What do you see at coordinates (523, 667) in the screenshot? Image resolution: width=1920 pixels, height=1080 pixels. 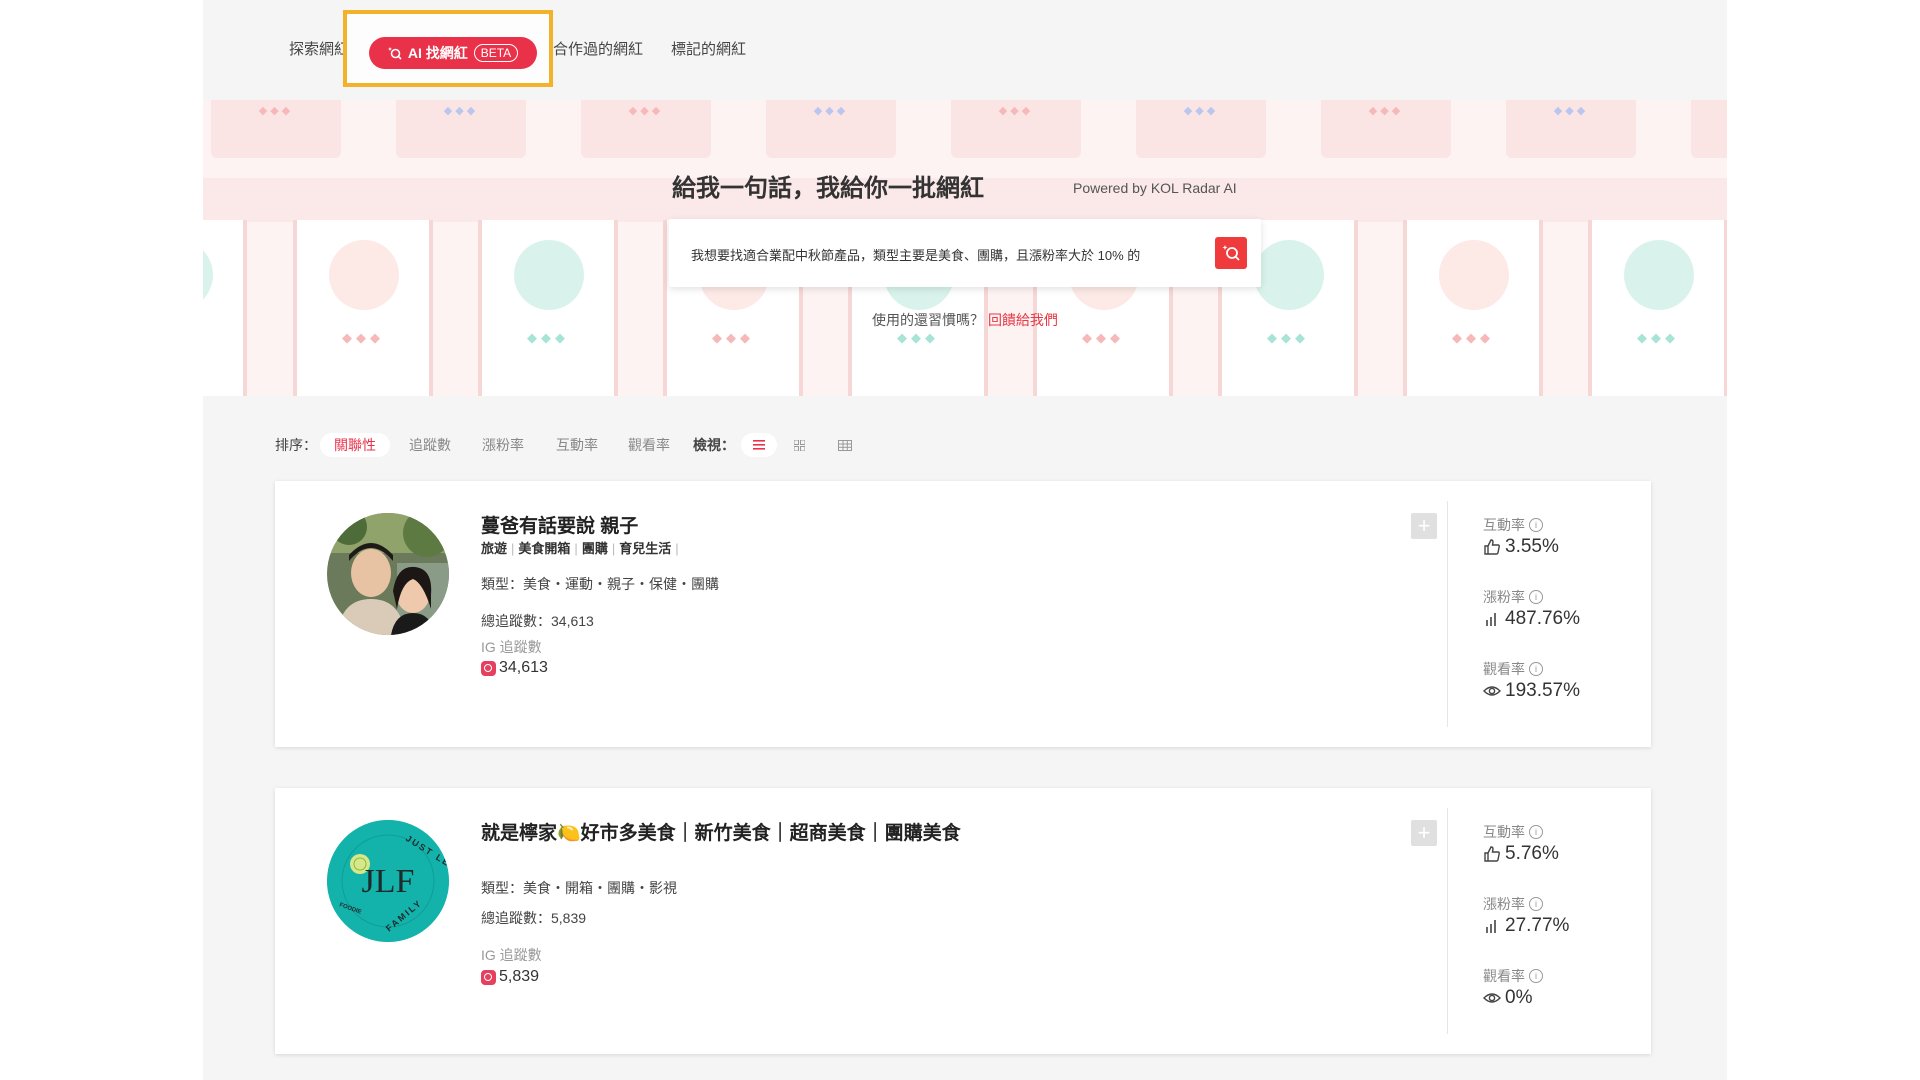 I see `kol-ig-followers-value: 34,613` at bounding box center [523, 667].